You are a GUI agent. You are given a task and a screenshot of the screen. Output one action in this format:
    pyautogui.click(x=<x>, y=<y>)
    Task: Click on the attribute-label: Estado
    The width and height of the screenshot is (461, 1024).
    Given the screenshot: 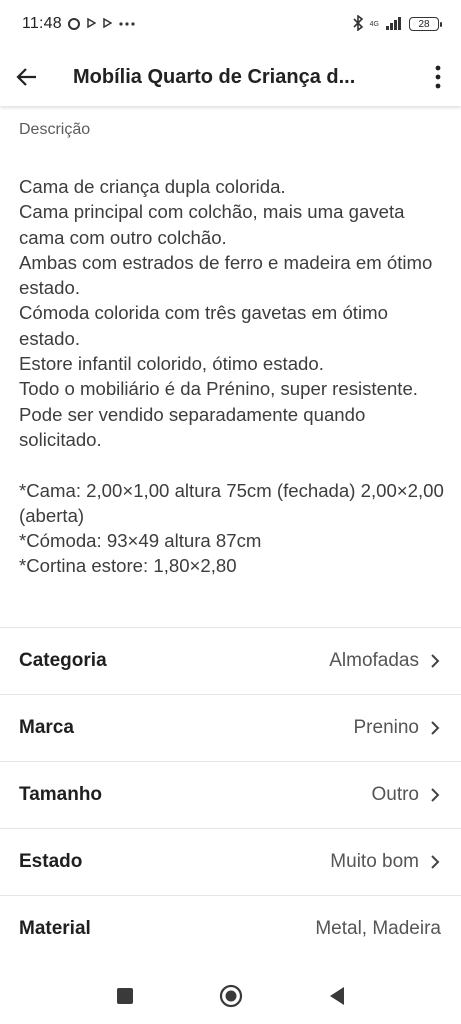 What is the action you would take?
    pyautogui.click(x=51, y=861)
    